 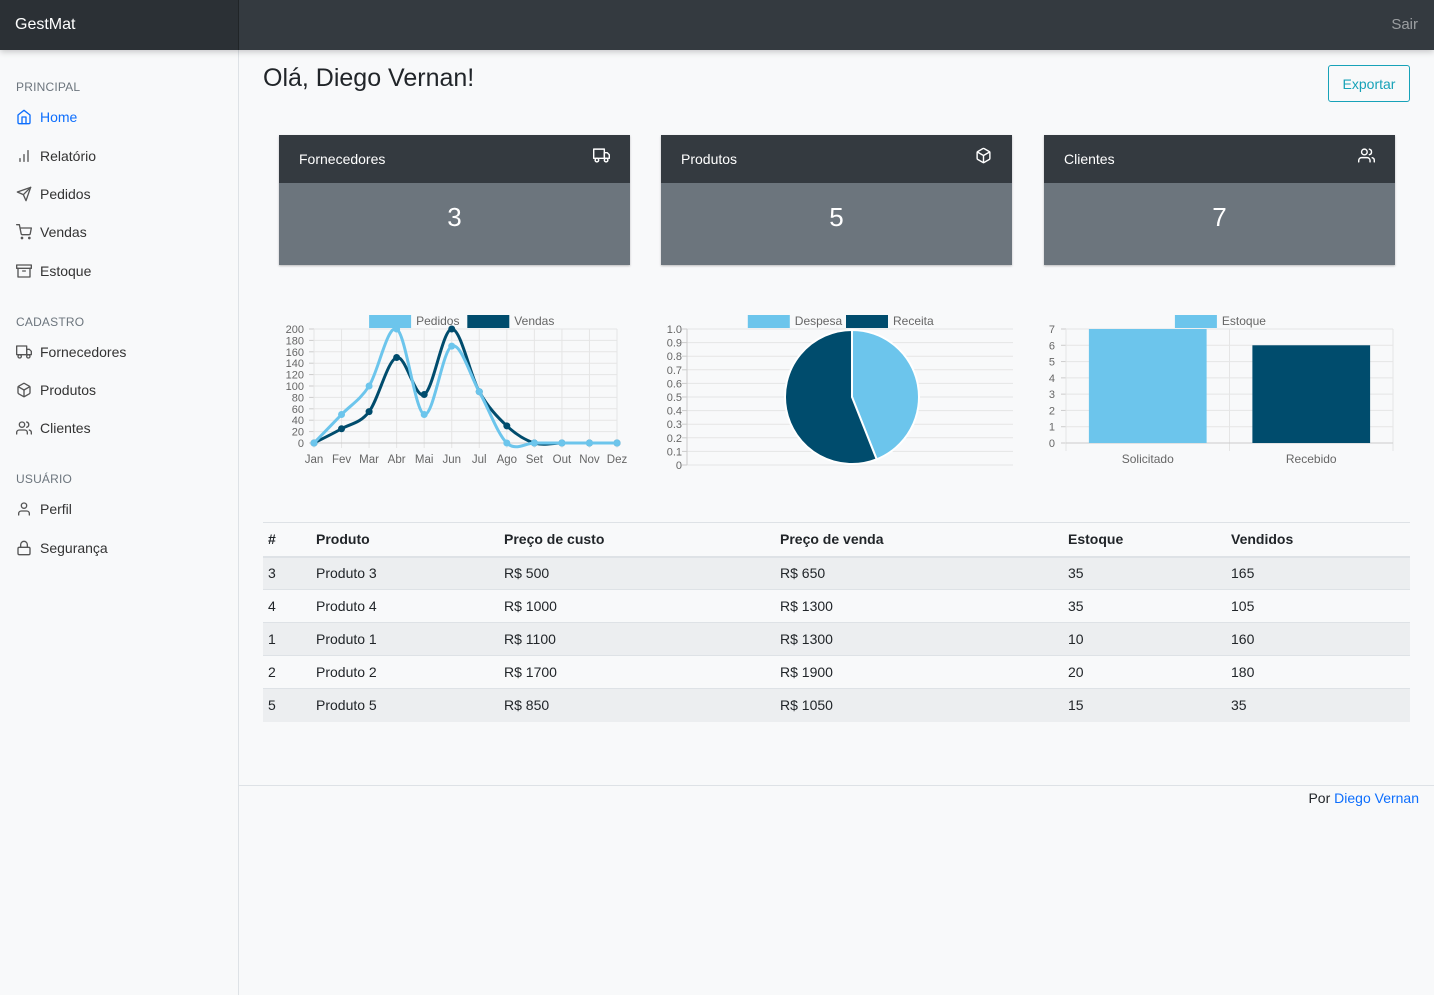 What do you see at coordinates (451, 460) in the screenshot?
I see `x-tick-label: Jun` at bounding box center [451, 460].